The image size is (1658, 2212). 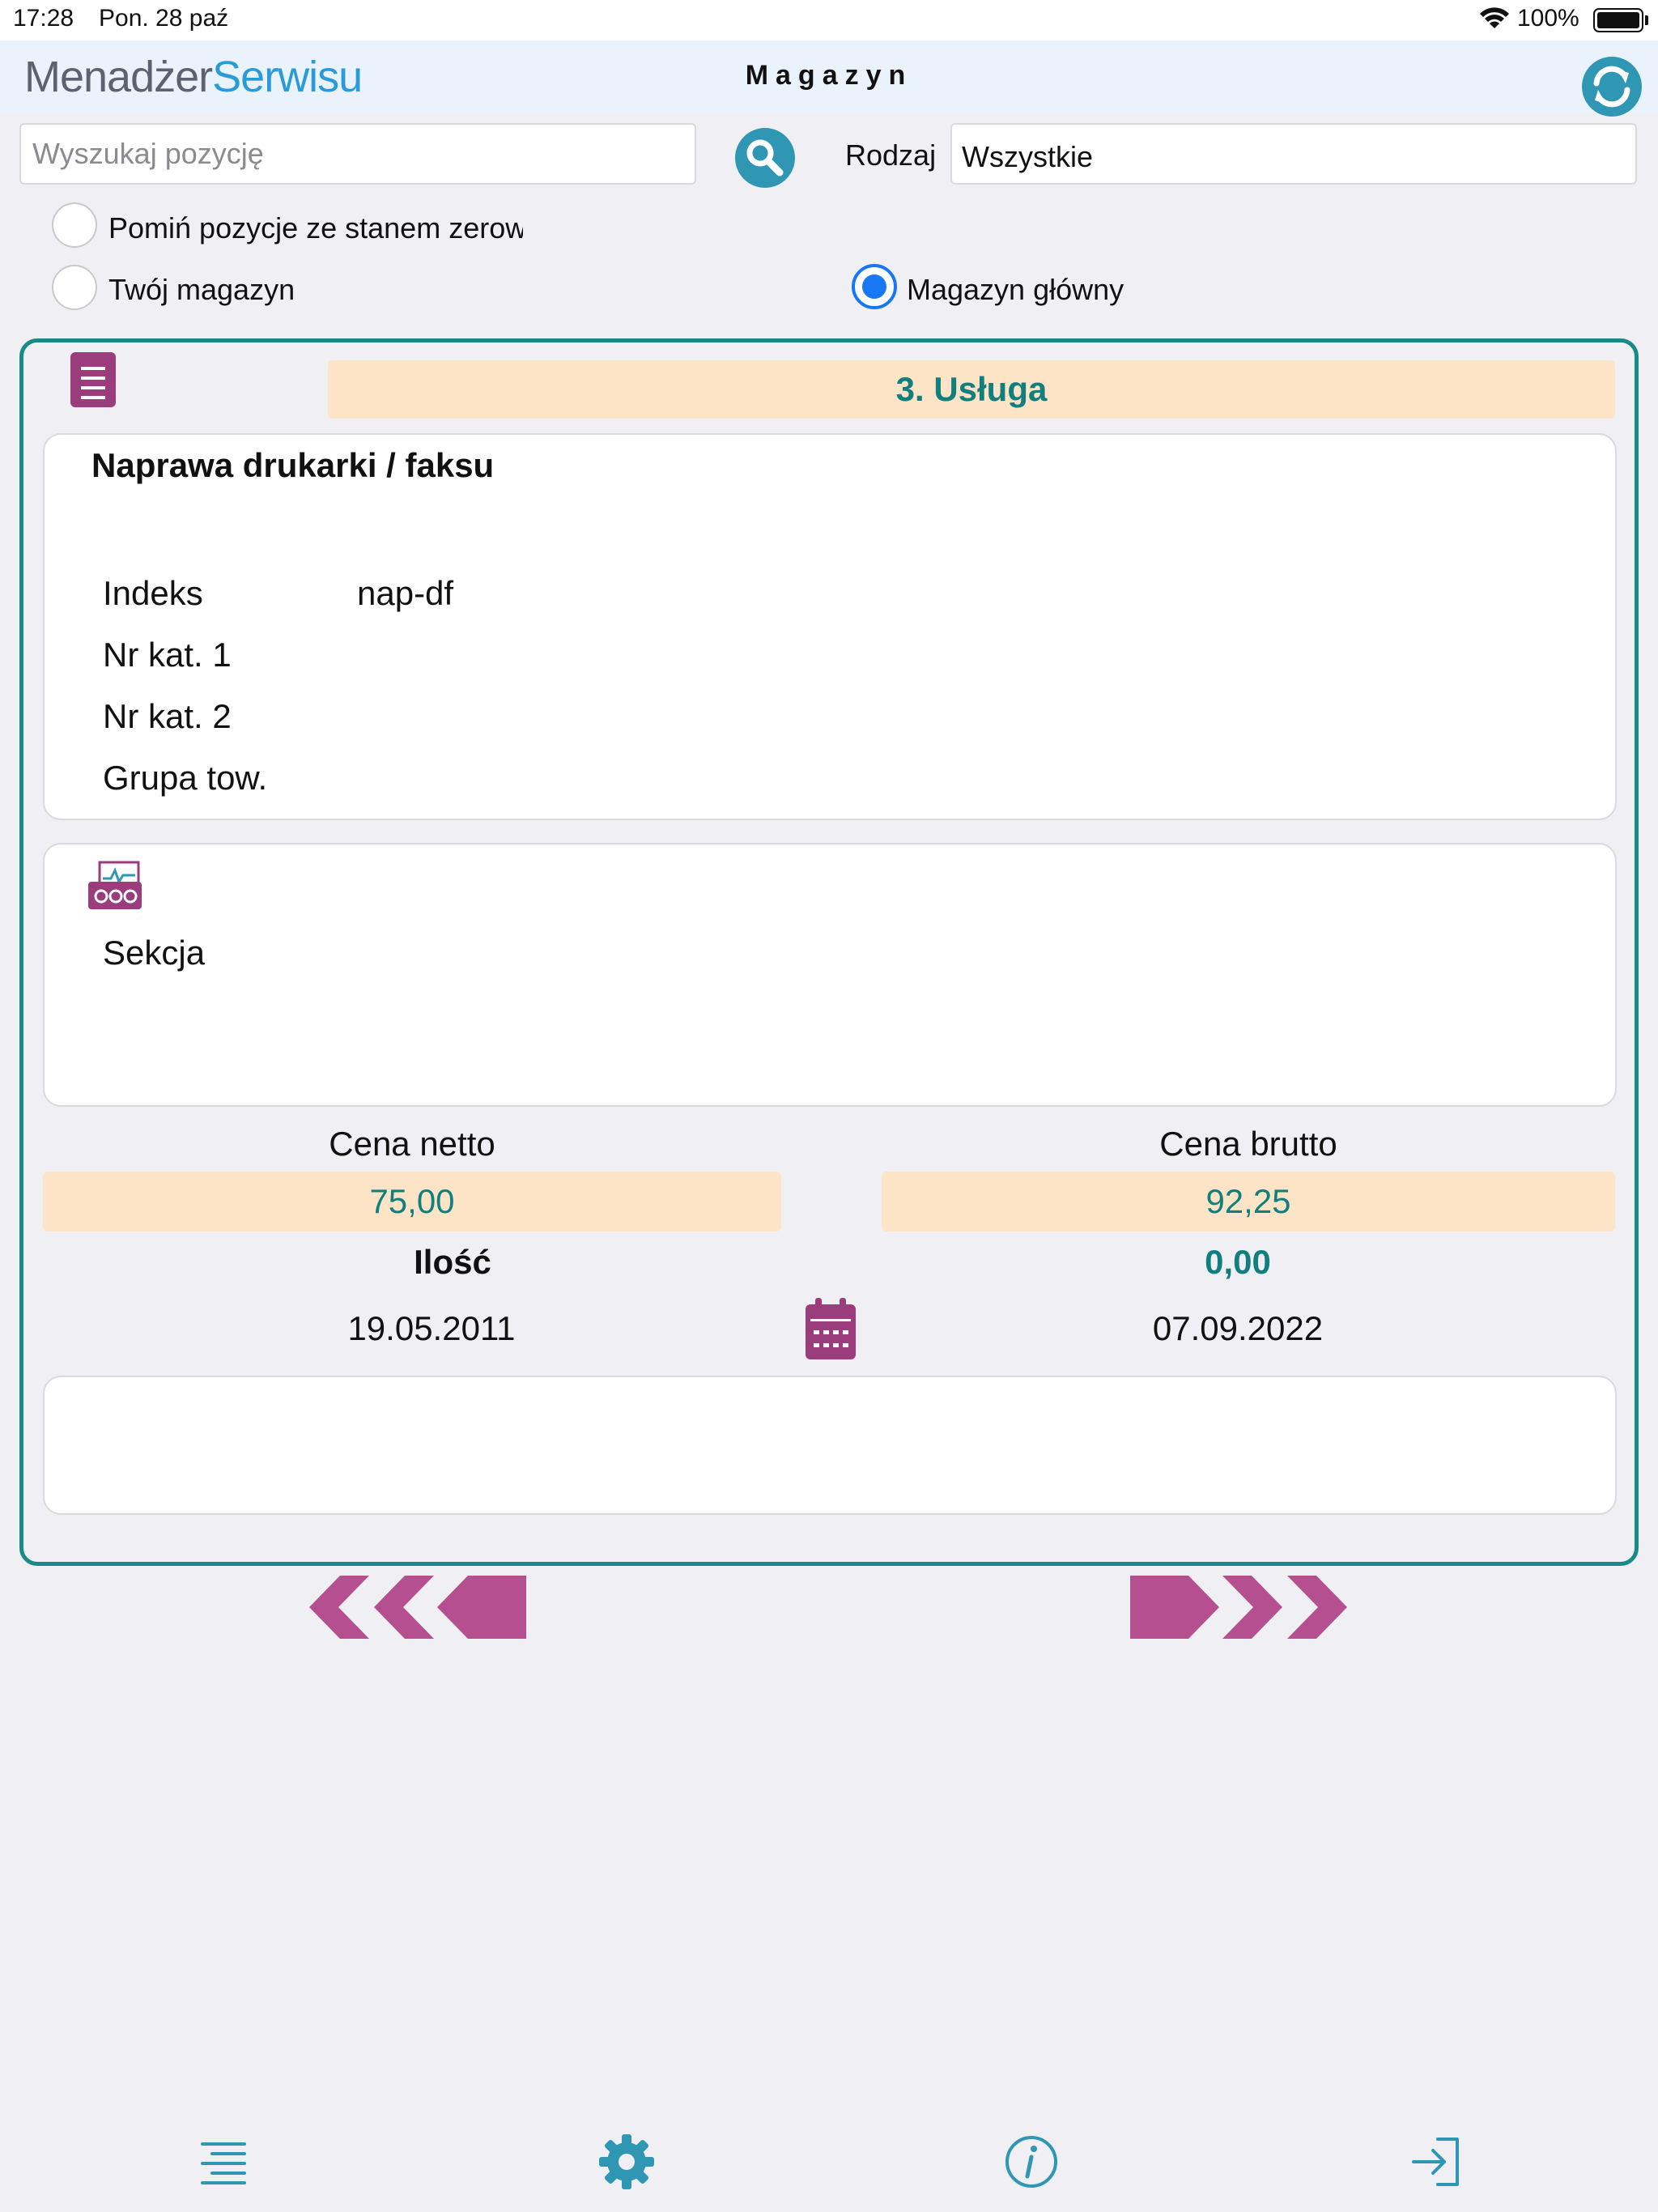 What do you see at coordinates (153, 593) in the screenshot?
I see `index-label: Indeks` at bounding box center [153, 593].